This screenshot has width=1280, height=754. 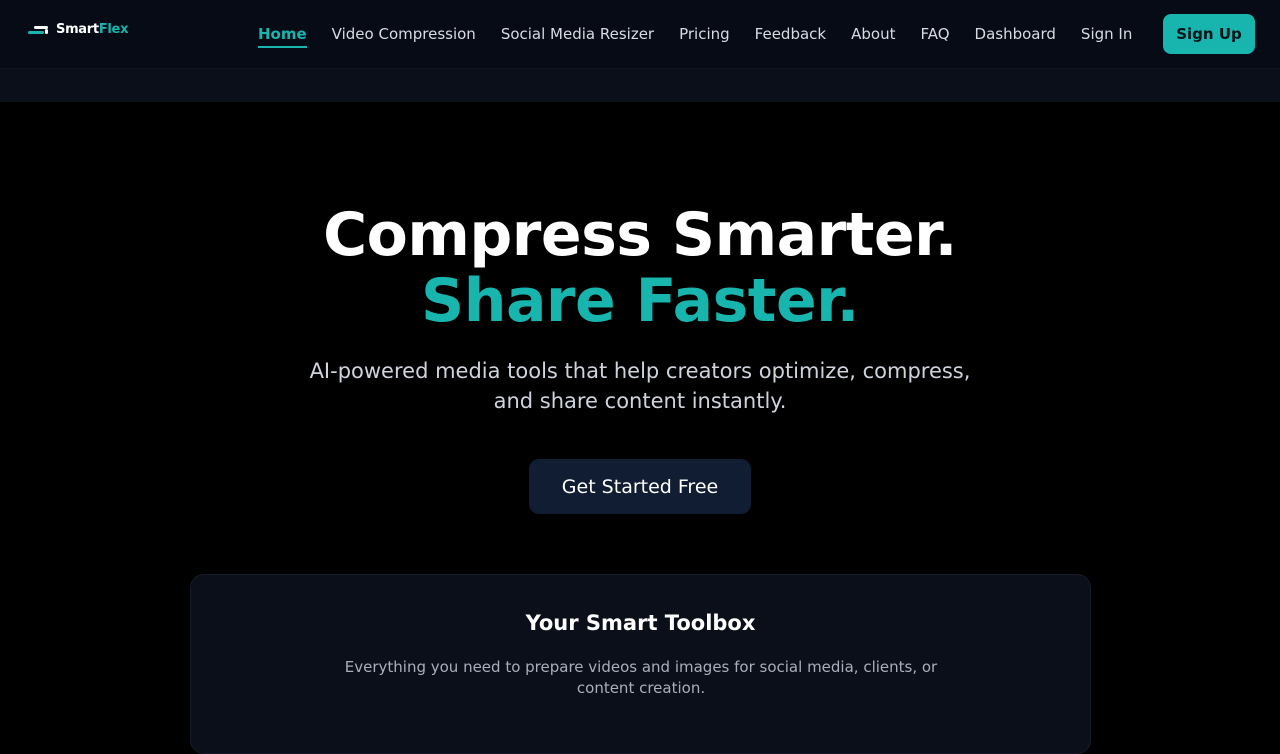 I want to click on toolbox-title: Your Smart Toolbox, so click(x=640, y=623).